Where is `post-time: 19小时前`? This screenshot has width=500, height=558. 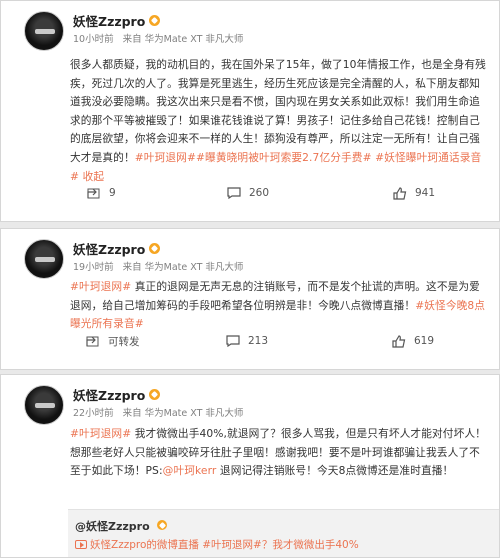 post-time: 19小时前 is located at coordinates (93, 267).